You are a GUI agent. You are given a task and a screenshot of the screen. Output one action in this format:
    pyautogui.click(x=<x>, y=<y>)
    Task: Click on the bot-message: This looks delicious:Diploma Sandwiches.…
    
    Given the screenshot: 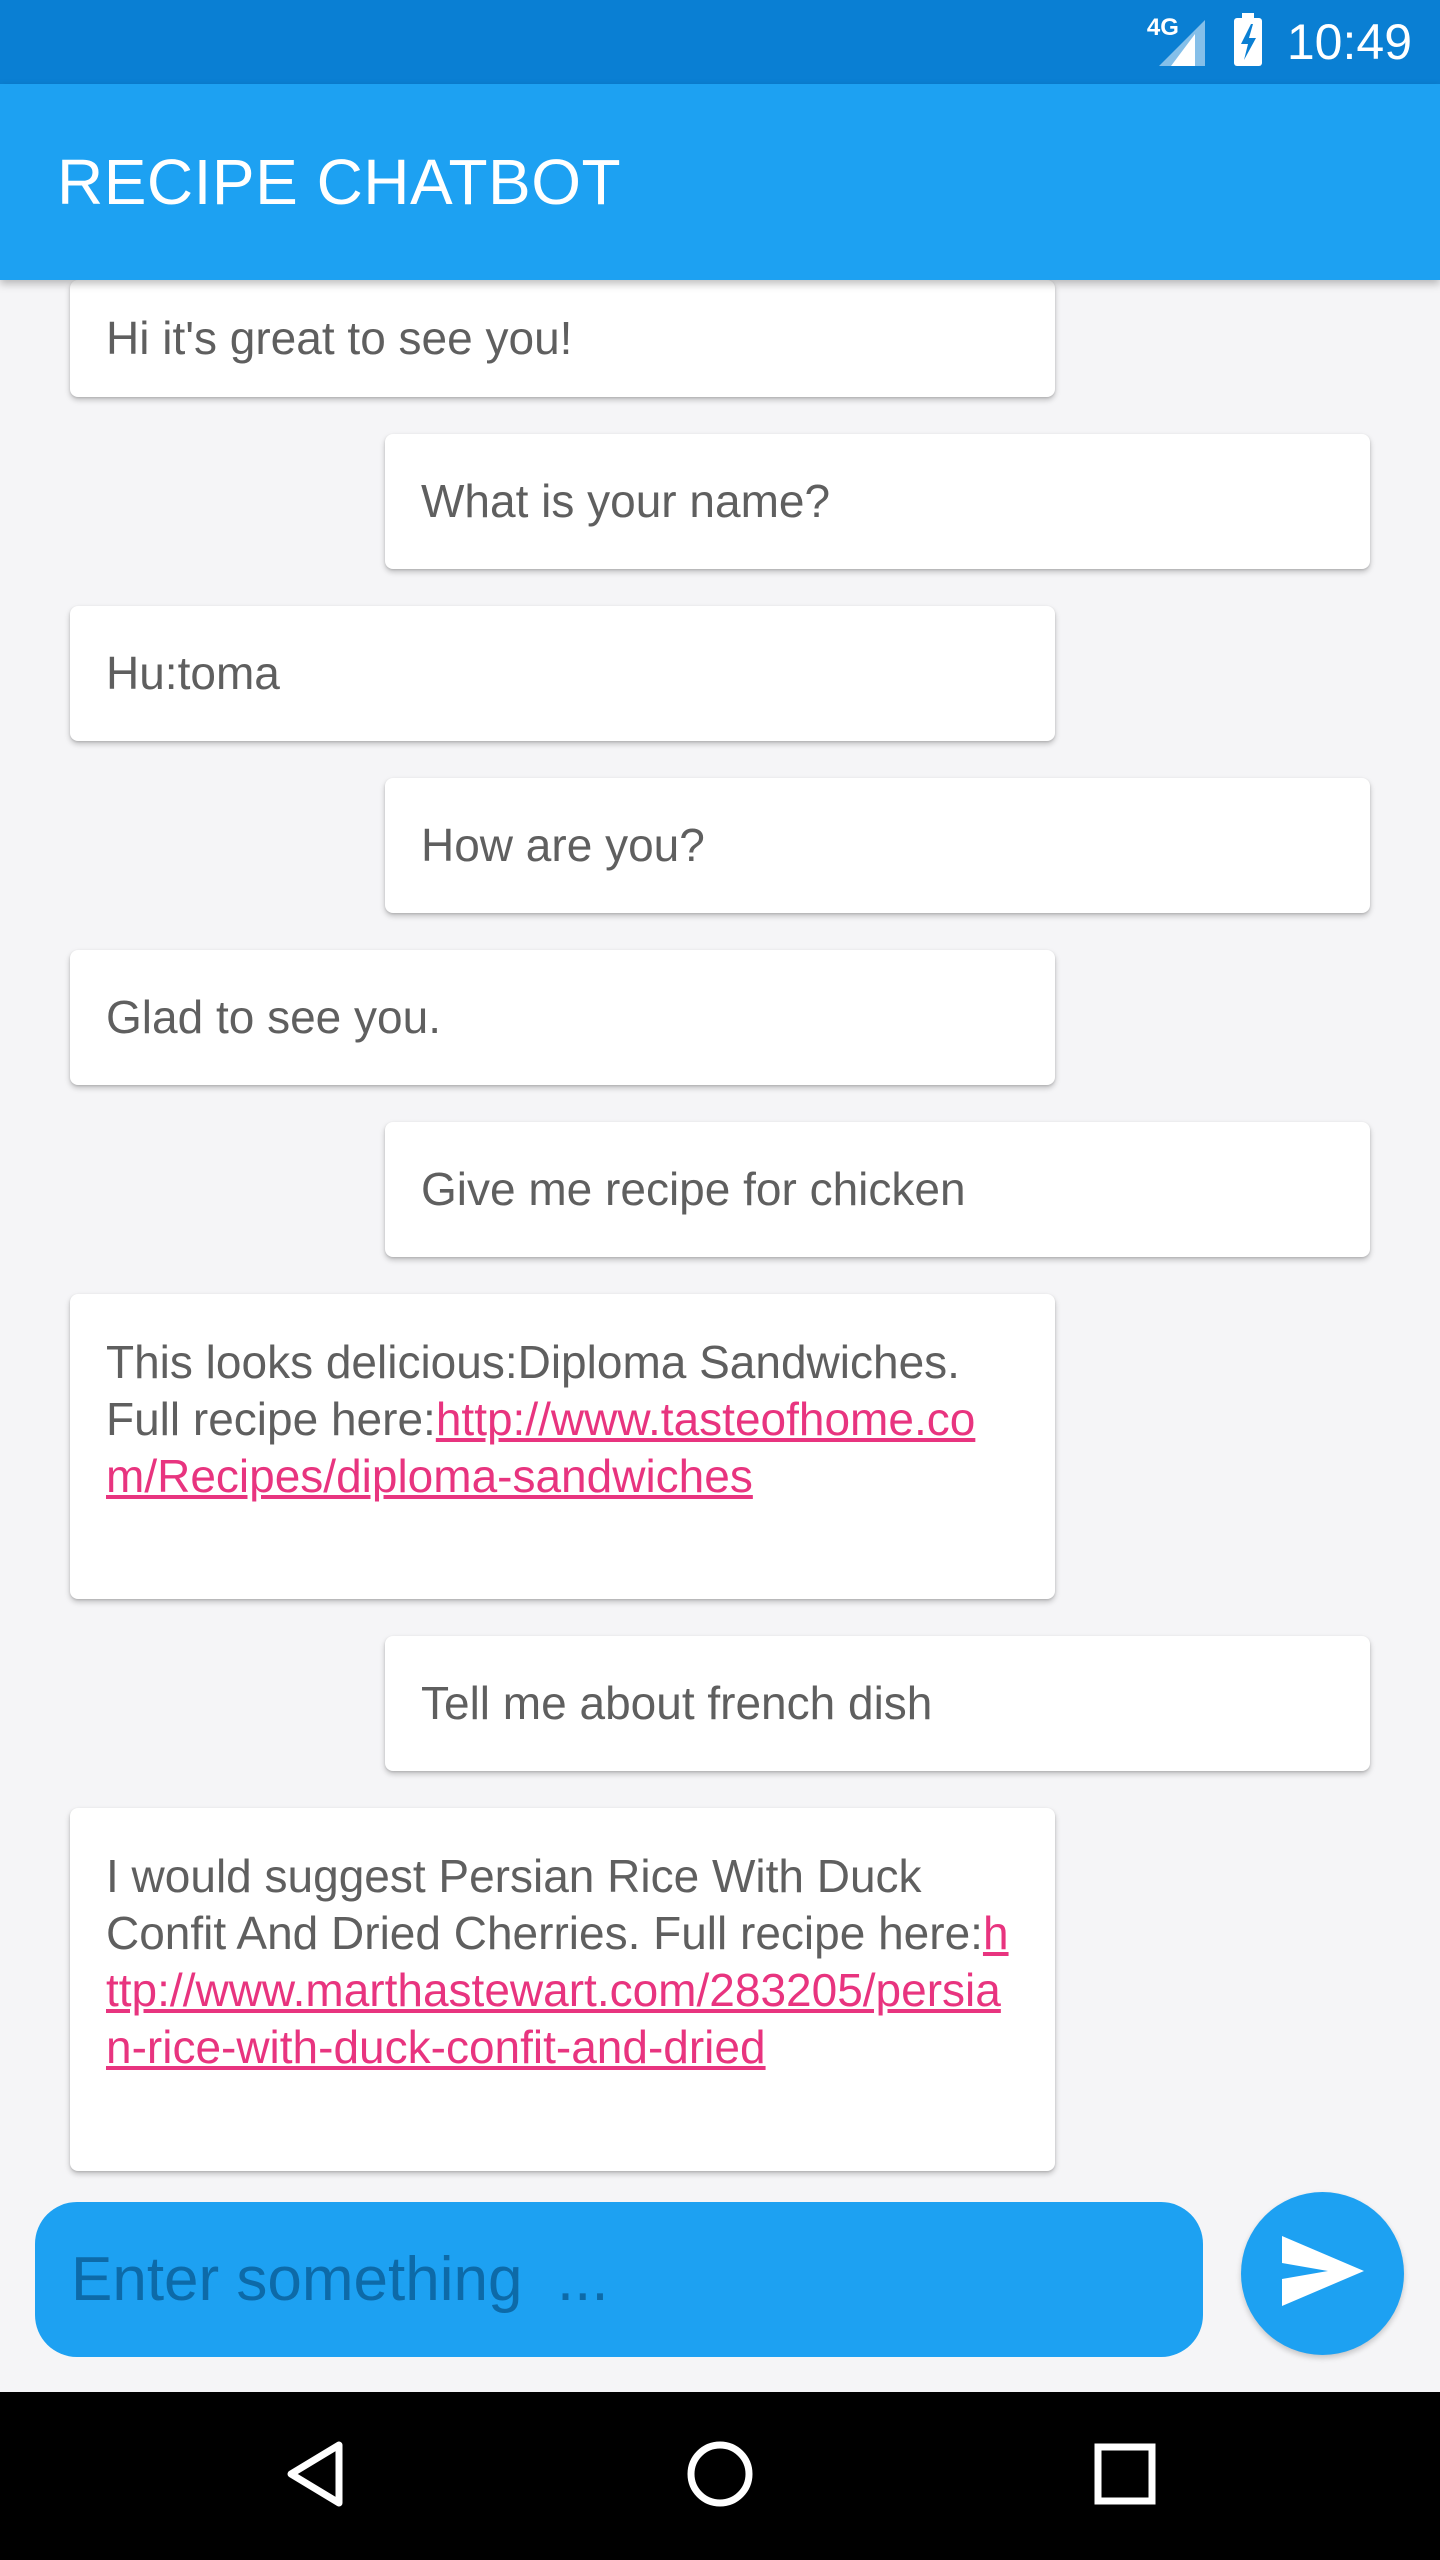 What is the action you would take?
    pyautogui.click(x=562, y=1446)
    